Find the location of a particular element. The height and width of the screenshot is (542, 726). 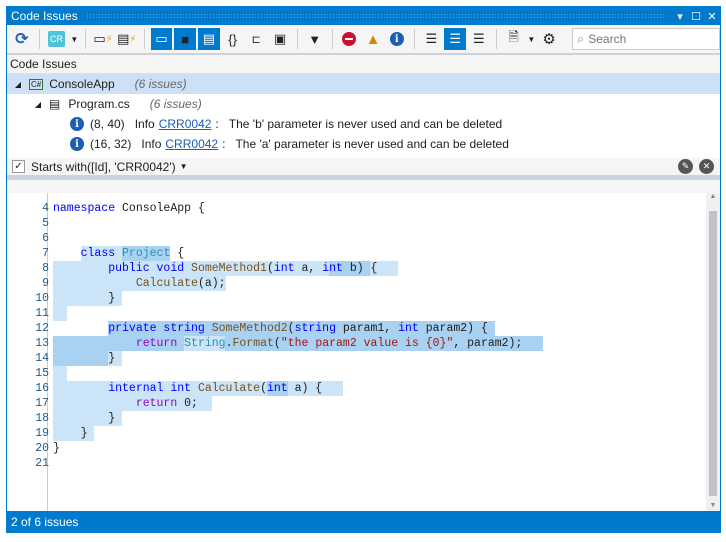

list-view-icon: ☰ is located at coordinates (479, 39).